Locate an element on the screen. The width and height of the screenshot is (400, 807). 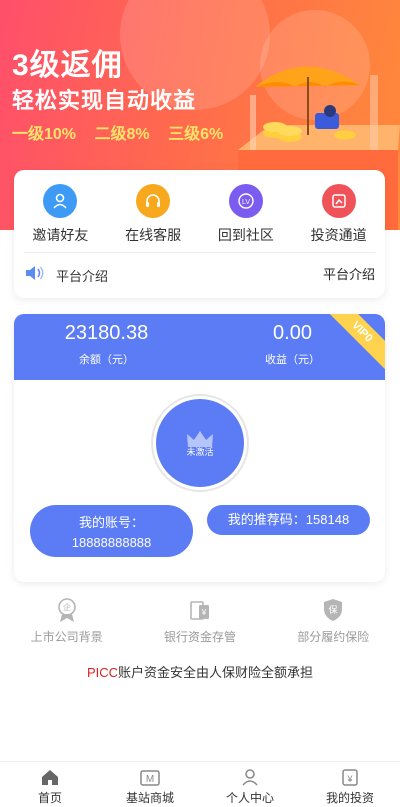
income-label: 收益（元） is located at coordinates (292, 360).